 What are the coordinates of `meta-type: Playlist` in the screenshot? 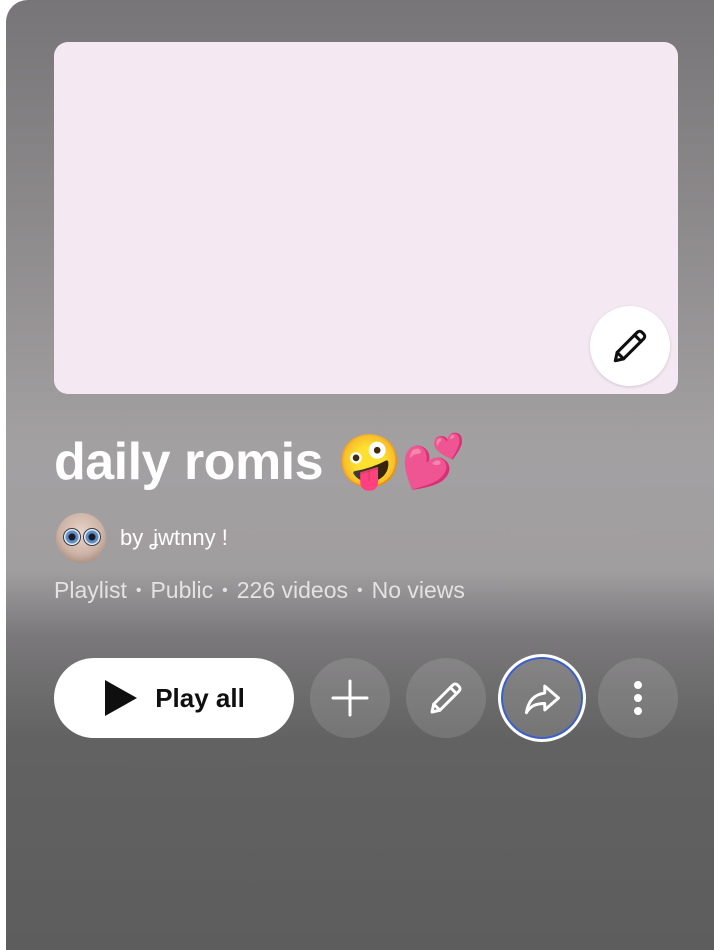 It's located at (90, 590).